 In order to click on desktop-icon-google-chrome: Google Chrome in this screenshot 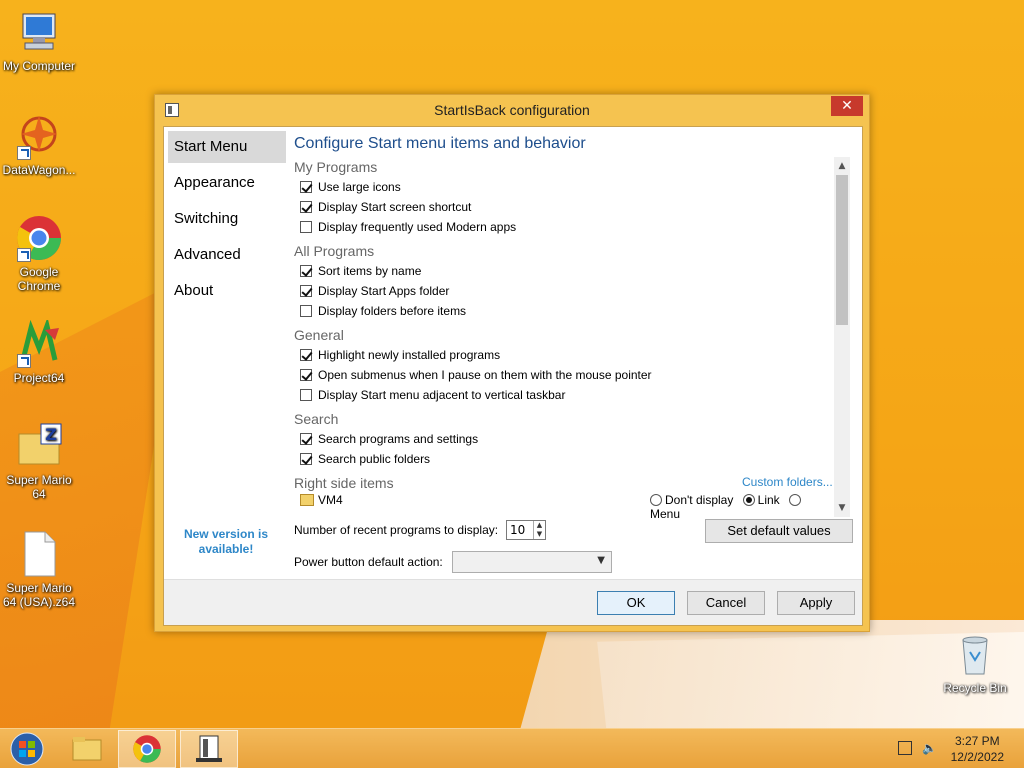, I will do `click(39, 253)`.